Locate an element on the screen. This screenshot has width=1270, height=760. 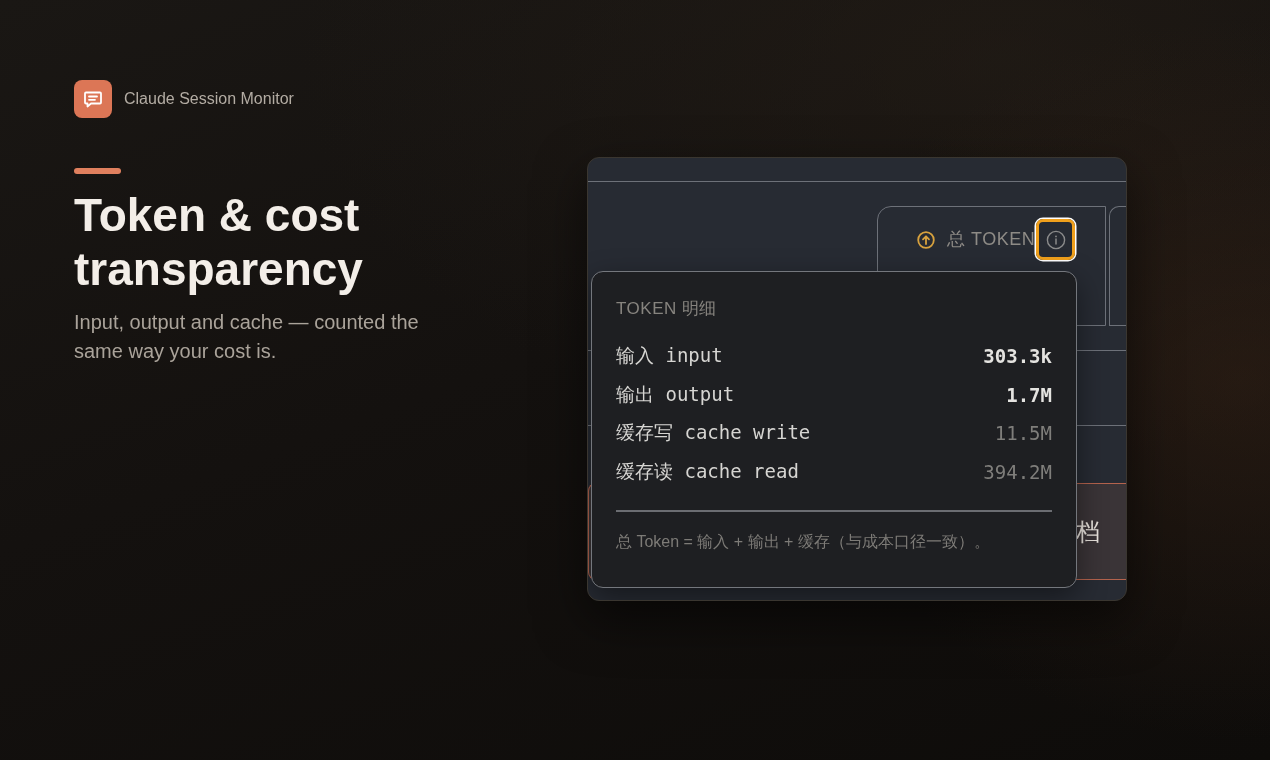
token-label: 输出 output is located at coordinates (675, 394).